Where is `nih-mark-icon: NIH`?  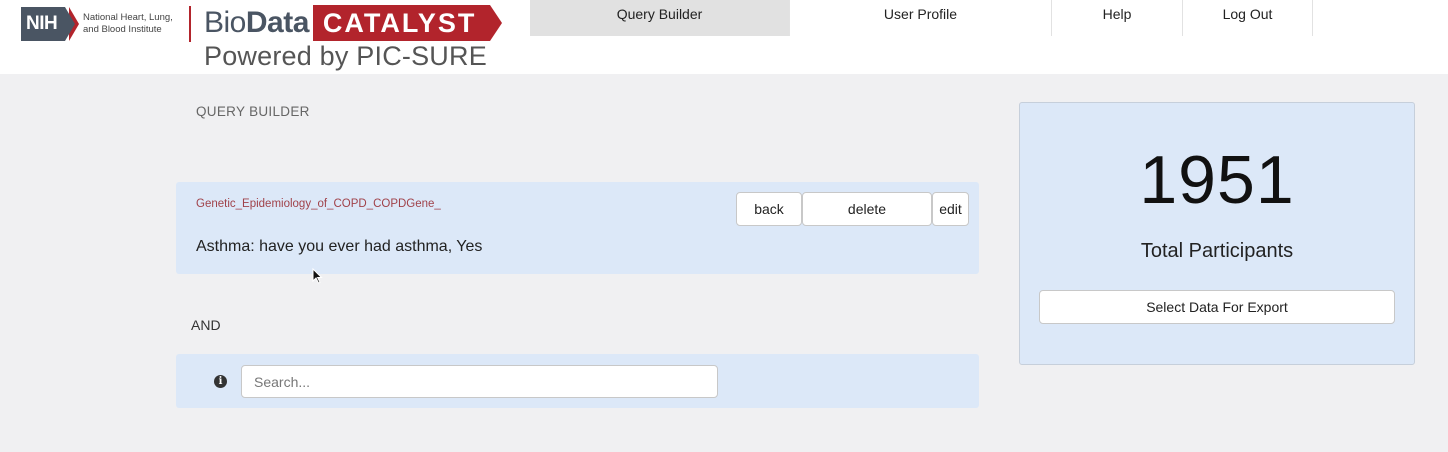 nih-mark-icon: NIH is located at coordinates (50, 24).